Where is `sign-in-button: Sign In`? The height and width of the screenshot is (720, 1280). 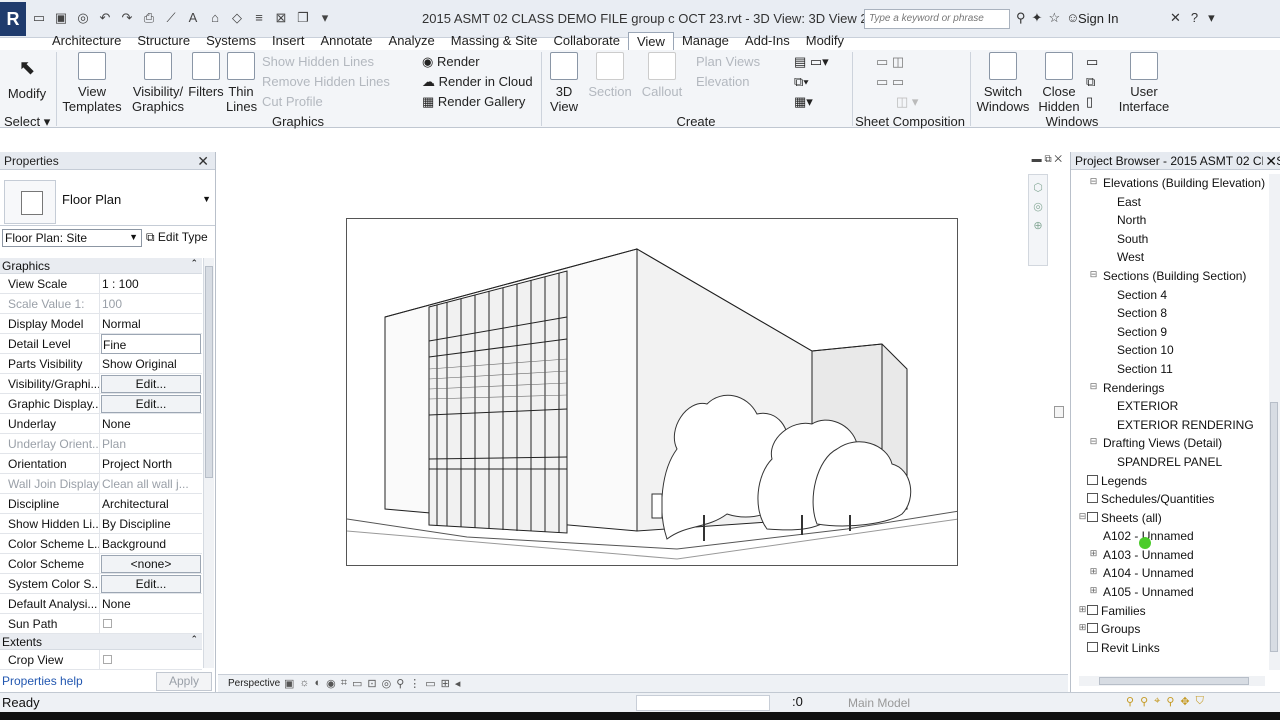 sign-in-button: Sign In is located at coordinates (1098, 18).